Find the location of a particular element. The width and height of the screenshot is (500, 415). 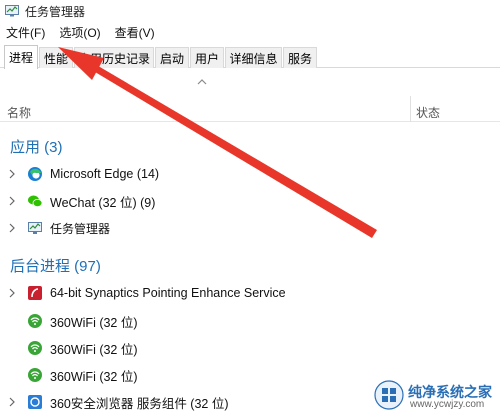

tab-users: 用户 is located at coordinates (207, 57).